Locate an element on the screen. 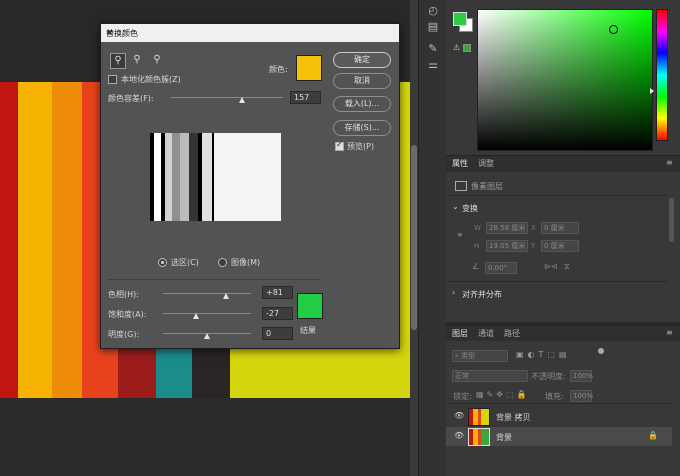 This screenshot has height=476, width=680. web-safe-swatch is located at coordinates (467, 48).